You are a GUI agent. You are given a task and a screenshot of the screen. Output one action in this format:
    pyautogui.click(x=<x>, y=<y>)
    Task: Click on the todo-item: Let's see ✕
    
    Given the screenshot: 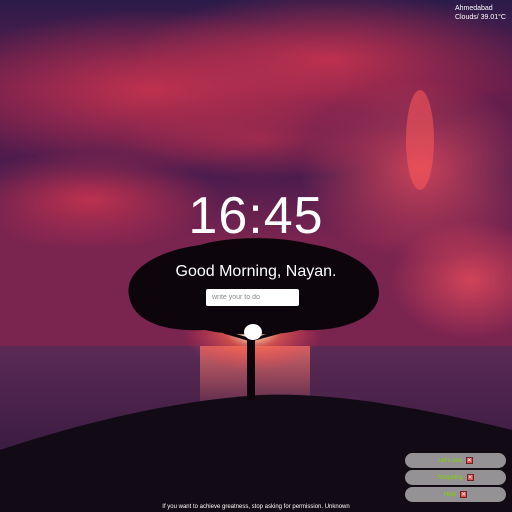 What is the action you would take?
    pyautogui.click(x=455, y=460)
    